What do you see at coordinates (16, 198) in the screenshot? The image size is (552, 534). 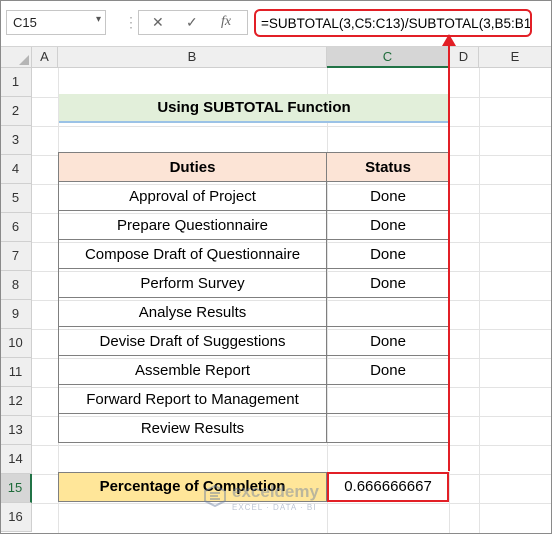 I see `row-header: 5` at bounding box center [16, 198].